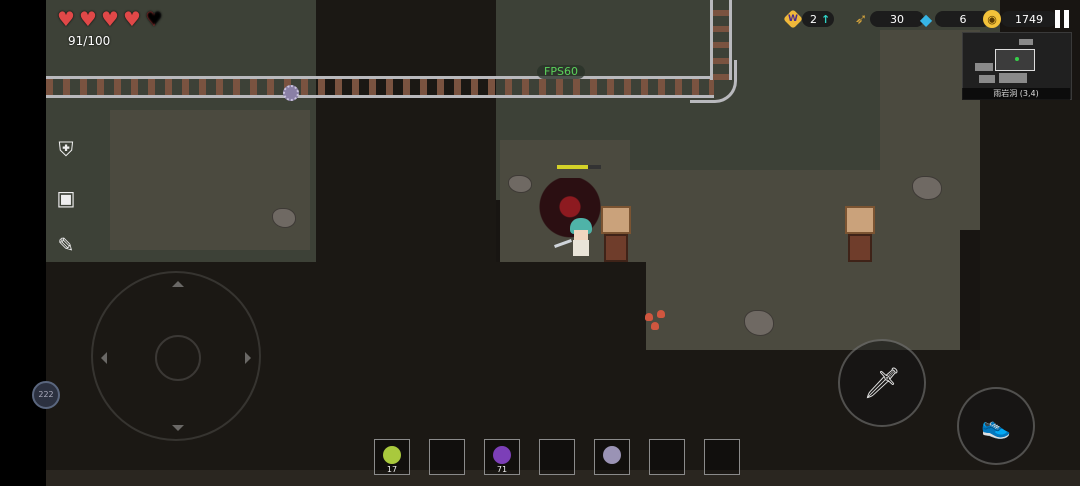  I want to click on inventory-bar: 17 71, so click(557, 457).